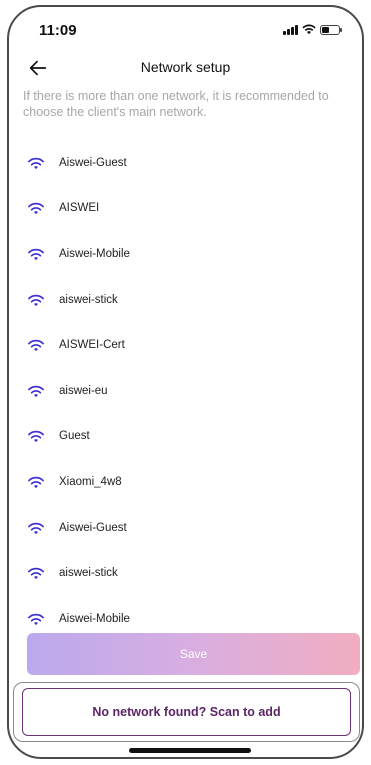 The width and height of the screenshot is (371, 765). I want to click on battery-icon, so click(331, 29).